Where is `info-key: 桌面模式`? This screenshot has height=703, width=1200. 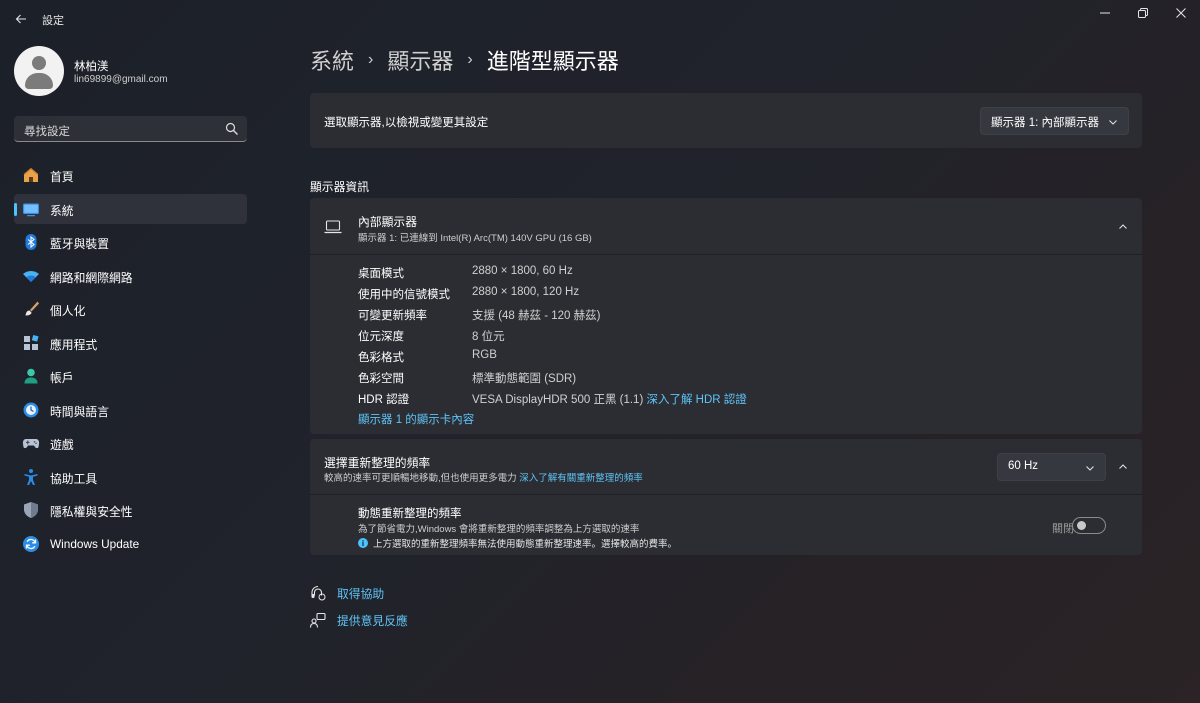
info-key: 桌面模式 is located at coordinates (381, 274).